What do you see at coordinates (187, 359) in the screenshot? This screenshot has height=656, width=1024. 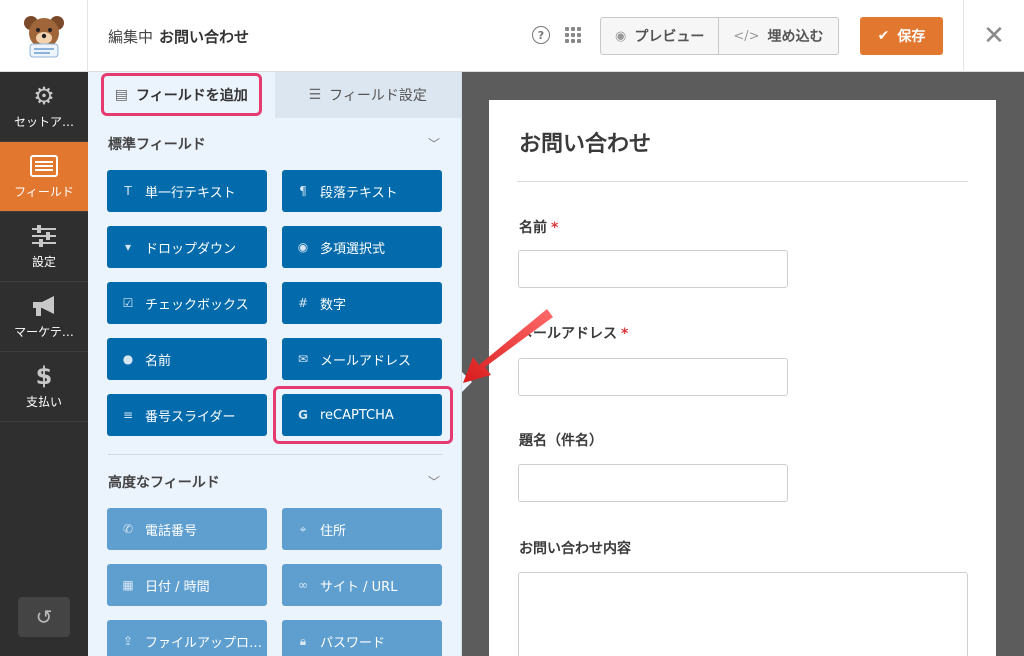 I see `field-name: ● 名前` at bounding box center [187, 359].